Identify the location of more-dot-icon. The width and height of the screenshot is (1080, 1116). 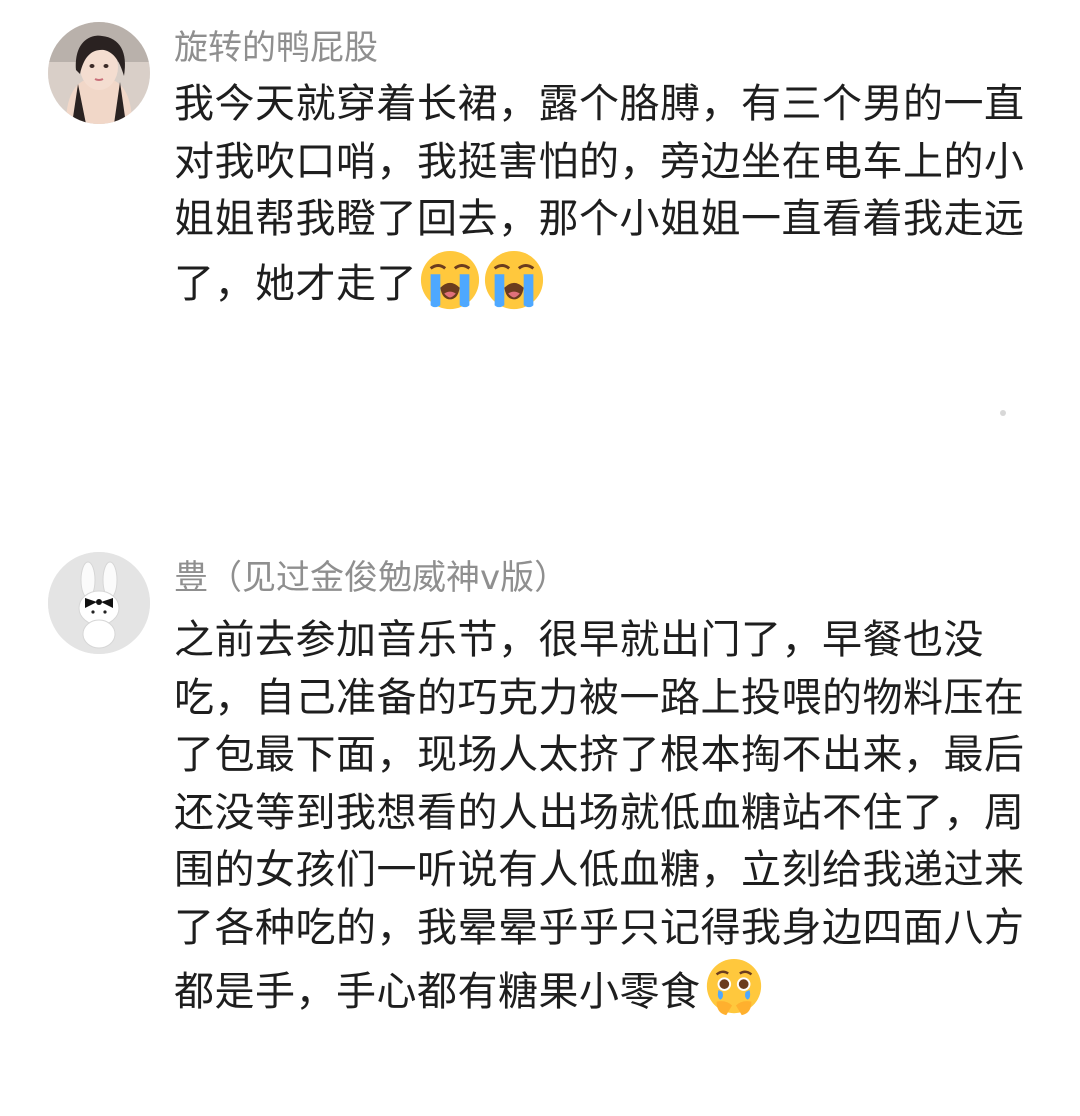
(1003, 413).